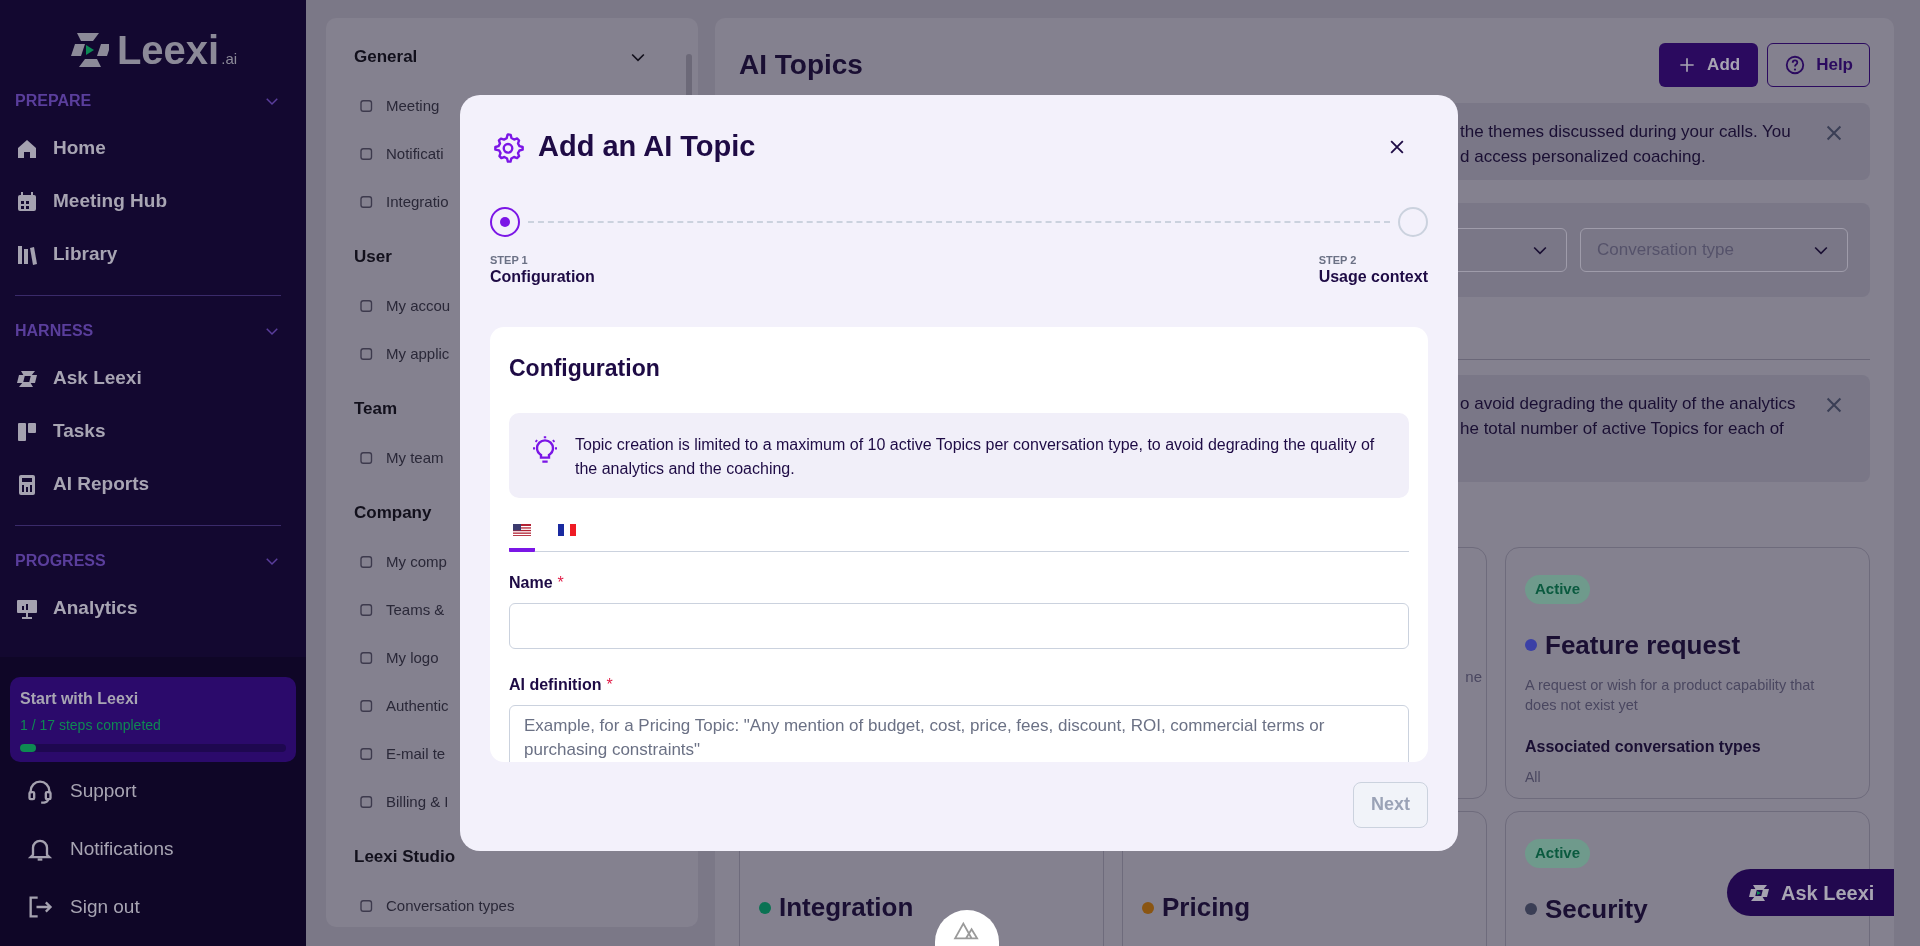 This screenshot has height=946, width=1920. What do you see at coordinates (110, 201) in the screenshot?
I see `nav-label: Meeting Hub` at bounding box center [110, 201].